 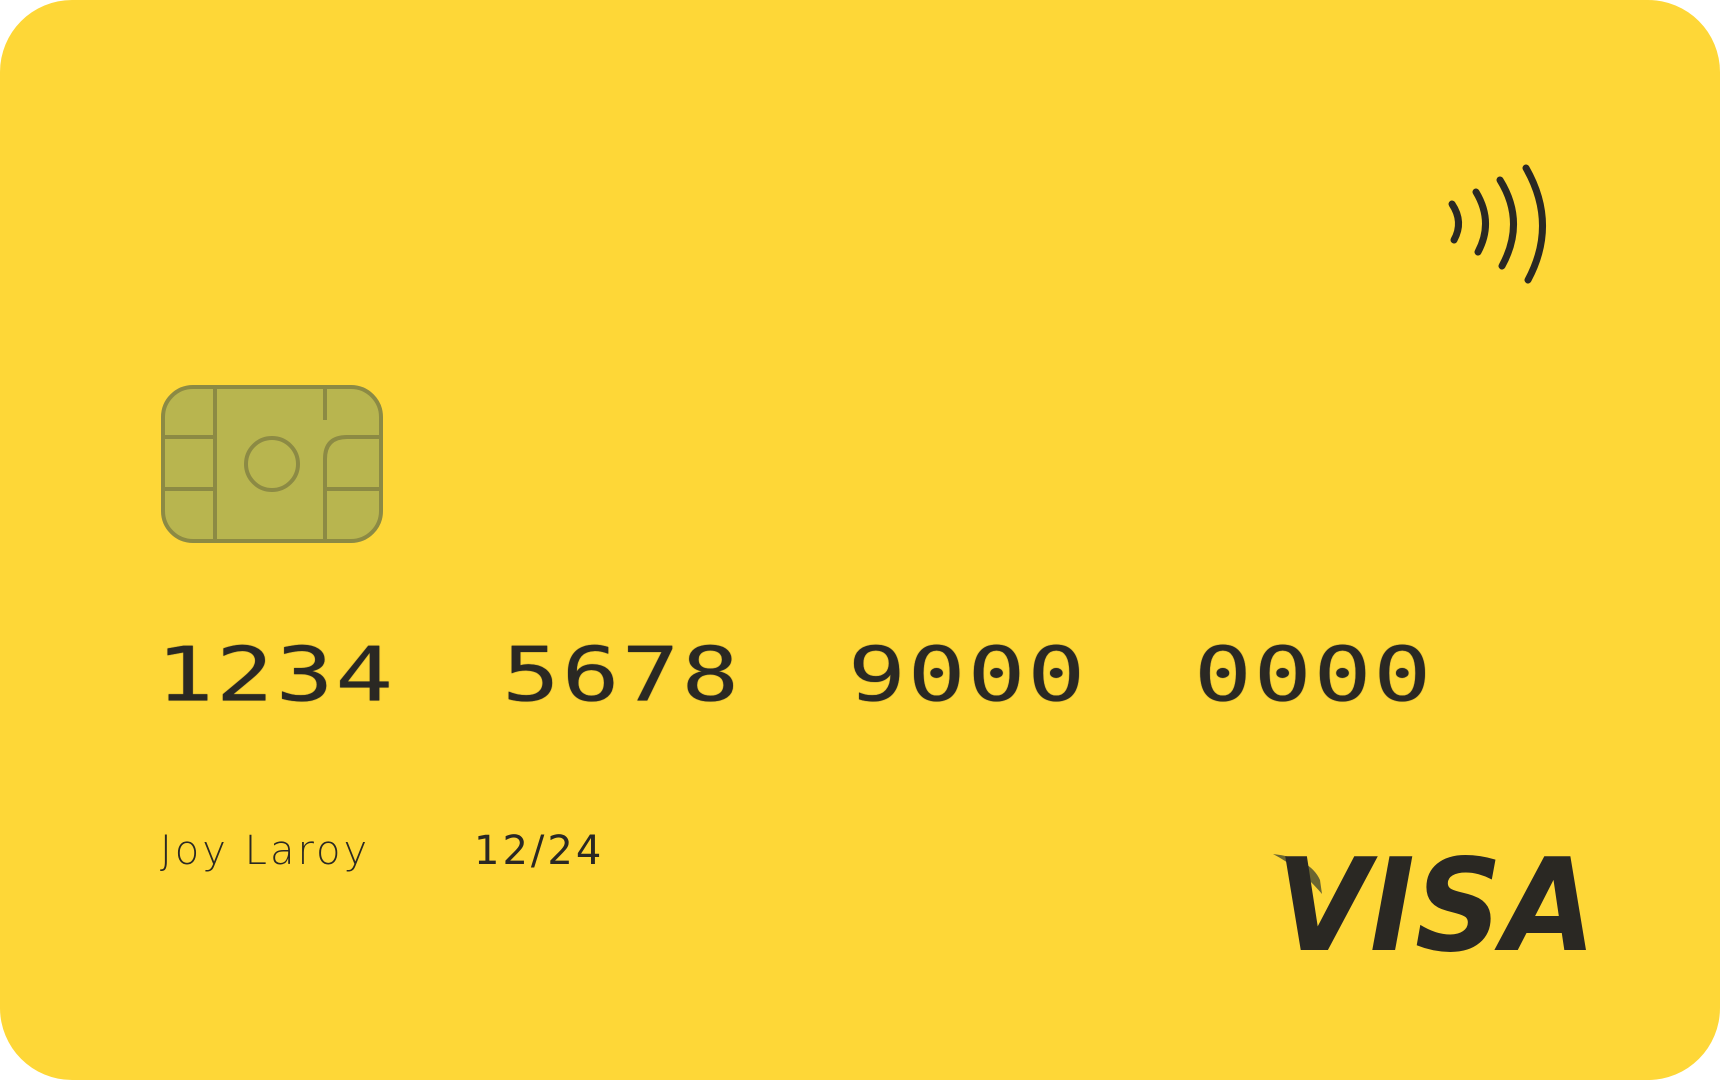 What do you see at coordinates (276, 675) in the screenshot?
I see `card-number-group-1: 1234` at bounding box center [276, 675].